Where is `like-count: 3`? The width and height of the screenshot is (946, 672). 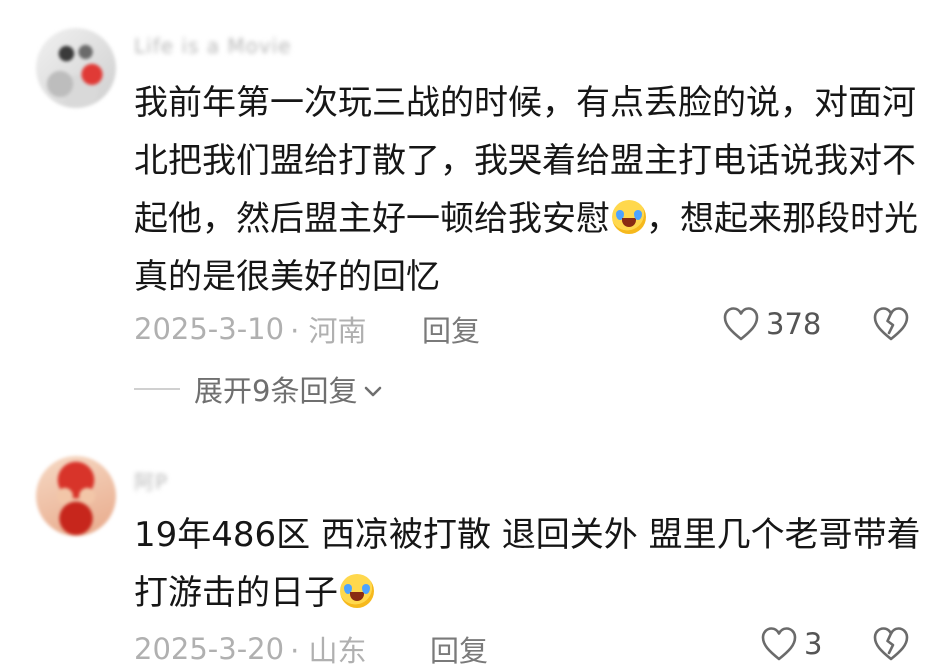
like-count: 3 is located at coordinates (813, 644).